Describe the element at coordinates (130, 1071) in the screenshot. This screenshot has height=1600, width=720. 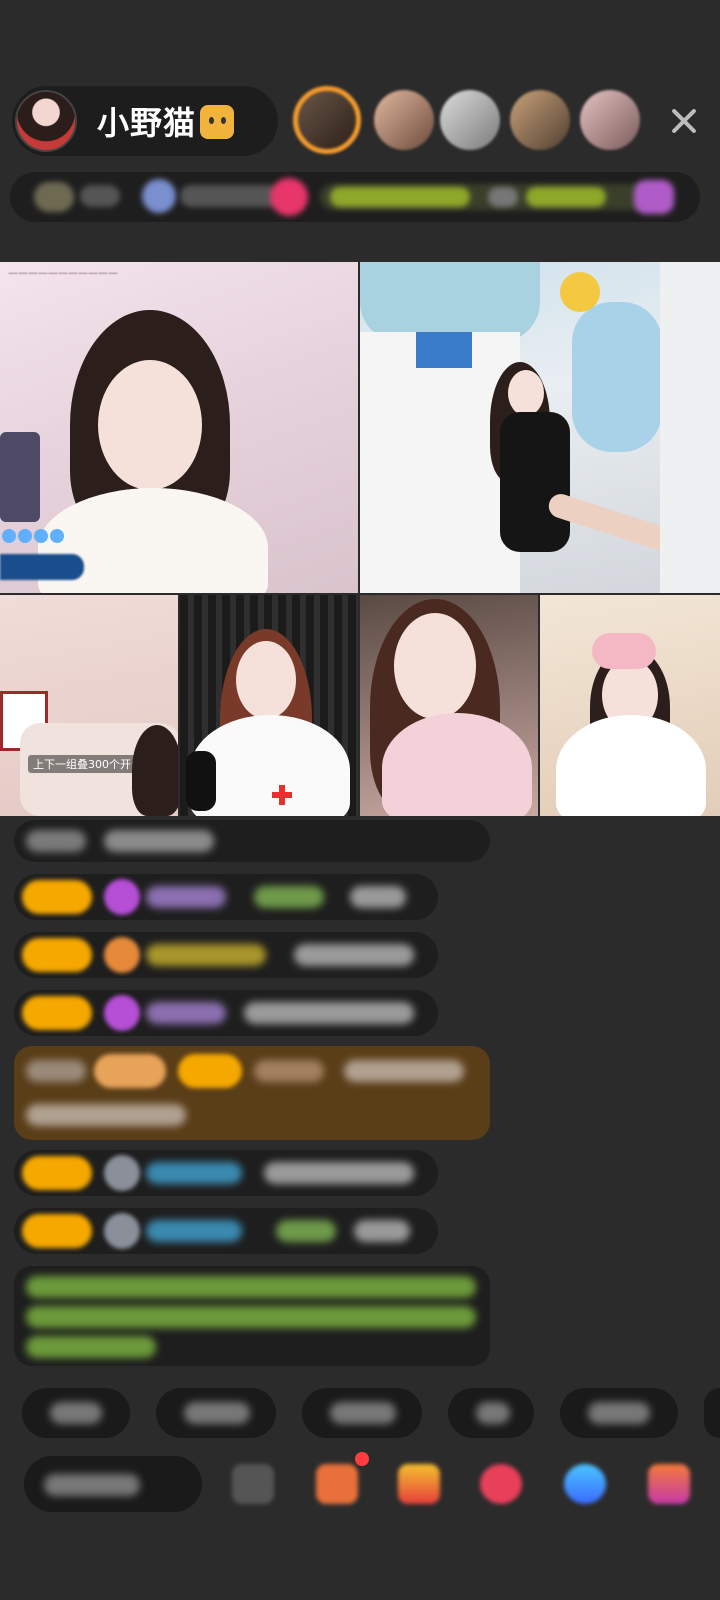
I see `vip-badge` at that location.